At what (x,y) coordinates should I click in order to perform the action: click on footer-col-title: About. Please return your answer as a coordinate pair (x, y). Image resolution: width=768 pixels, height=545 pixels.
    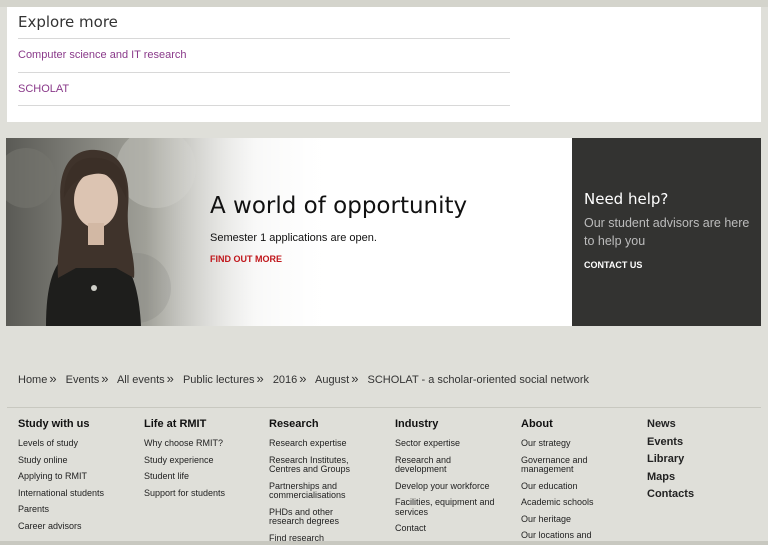
    Looking at the image, I should click on (537, 424).